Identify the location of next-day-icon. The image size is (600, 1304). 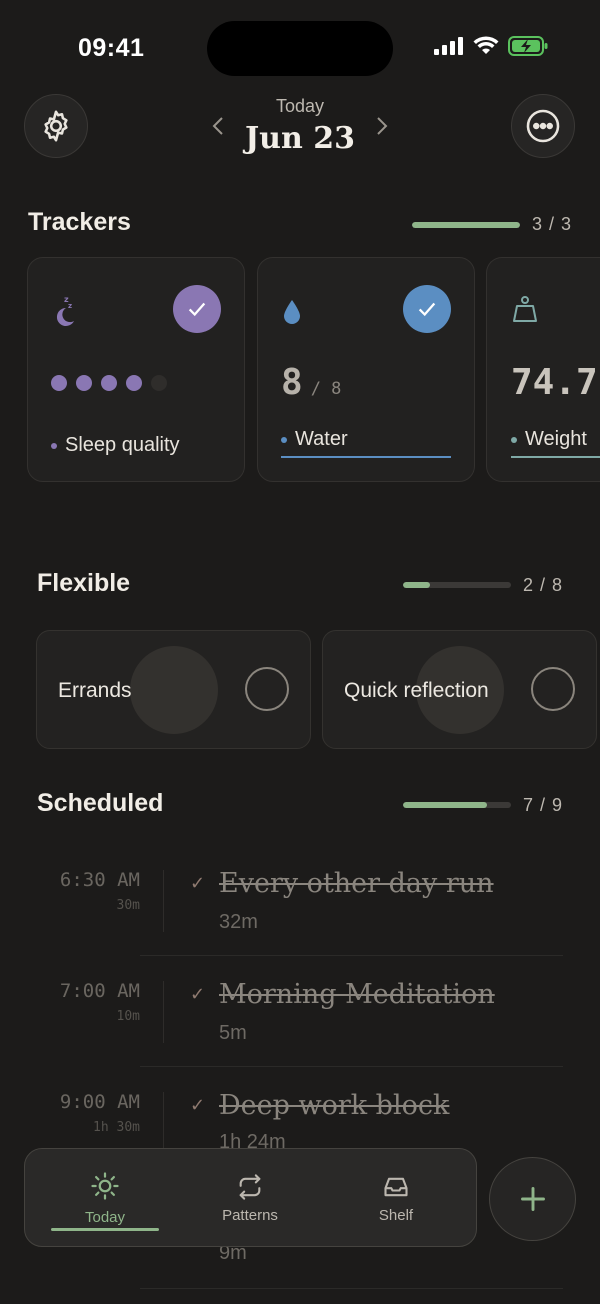
(381, 126).